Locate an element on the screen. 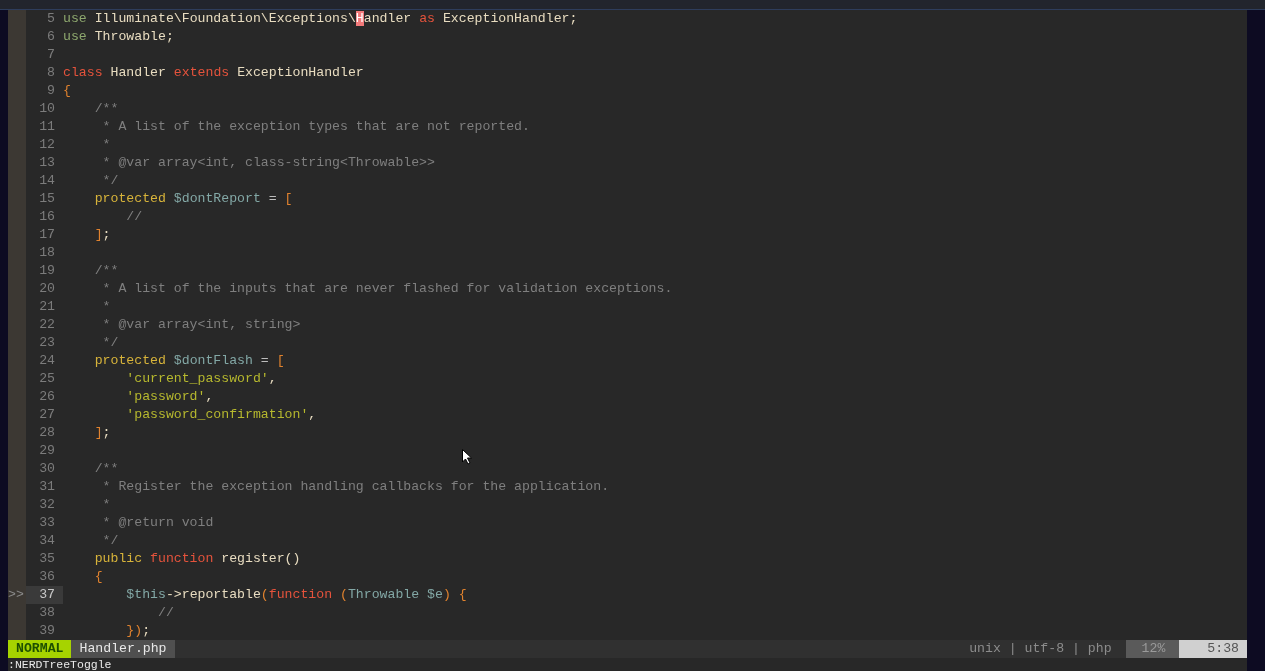  code-line: public function register() is located at coordinates (197, 559).